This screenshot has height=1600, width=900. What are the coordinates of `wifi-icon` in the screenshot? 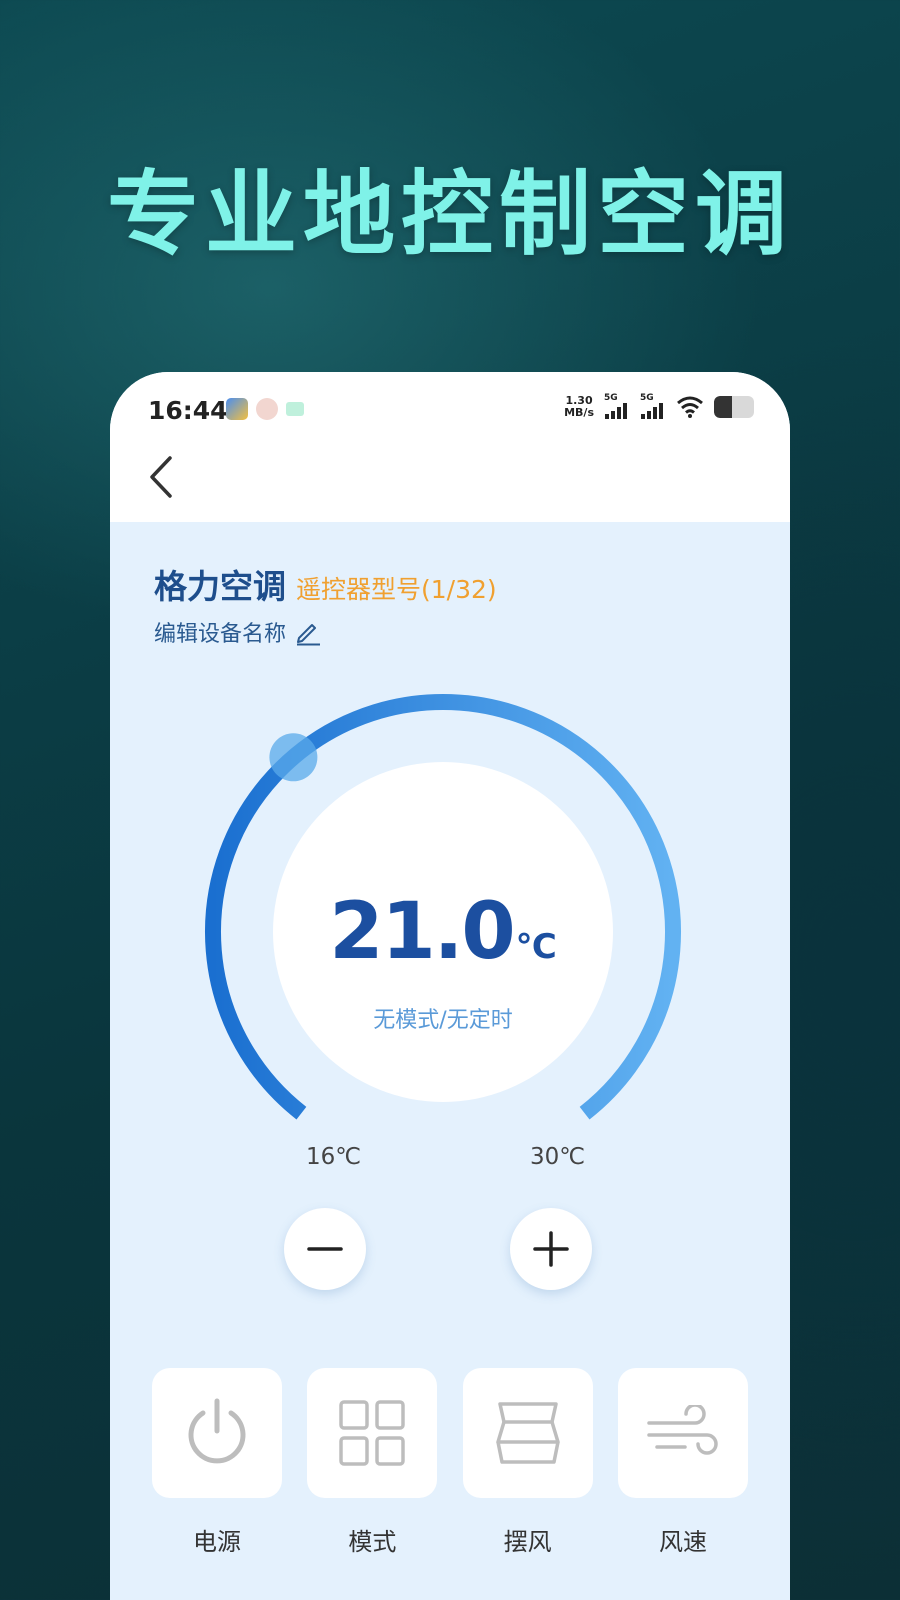 It's located at (690, 407).